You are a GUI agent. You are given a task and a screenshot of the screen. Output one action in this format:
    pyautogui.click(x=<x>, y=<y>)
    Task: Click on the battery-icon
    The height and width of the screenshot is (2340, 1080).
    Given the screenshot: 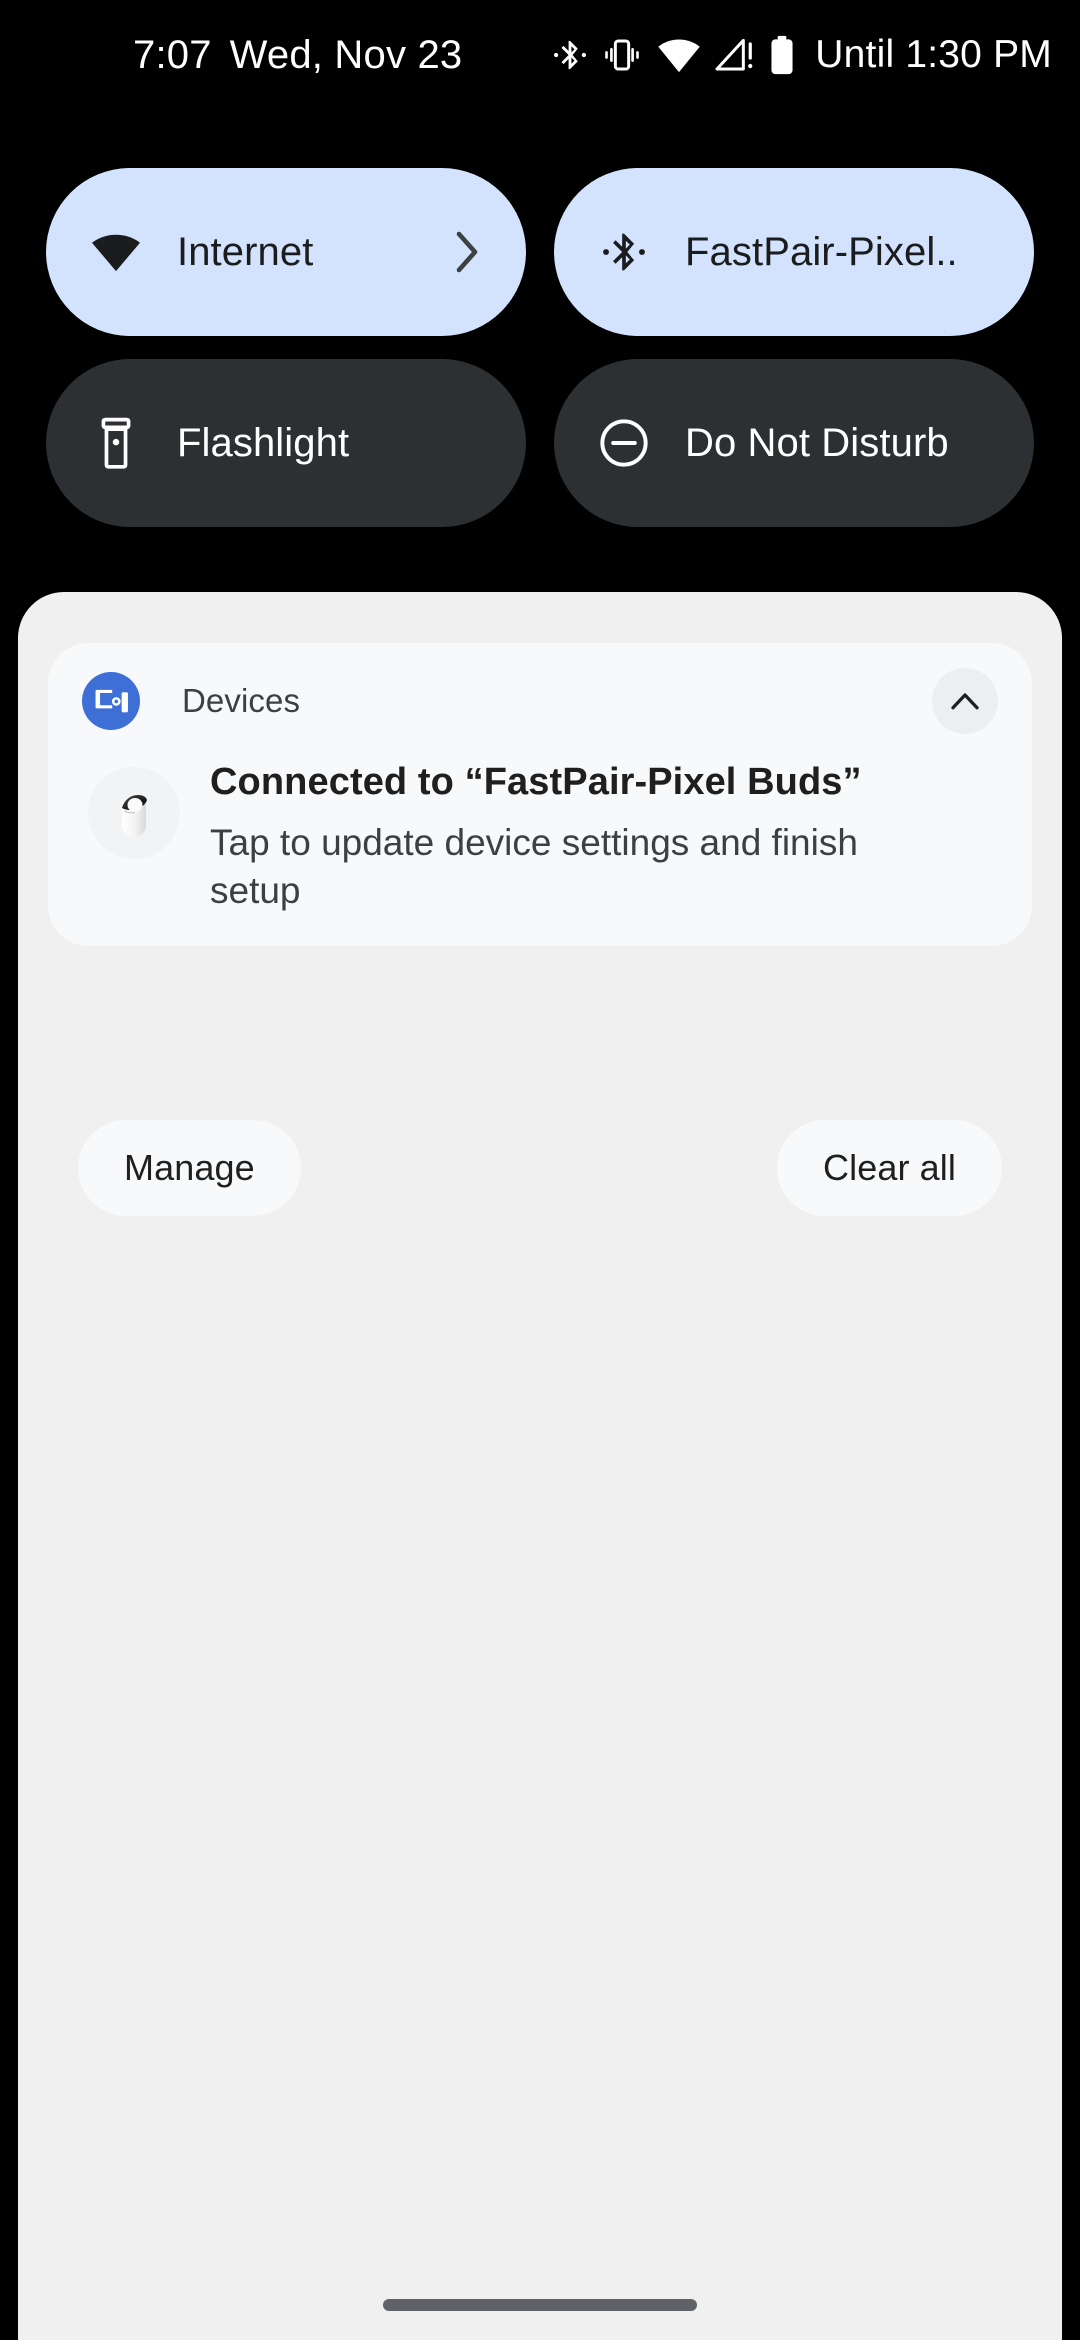 What is the action you would take?
    pyautogui.click(x=782, y=55)
    